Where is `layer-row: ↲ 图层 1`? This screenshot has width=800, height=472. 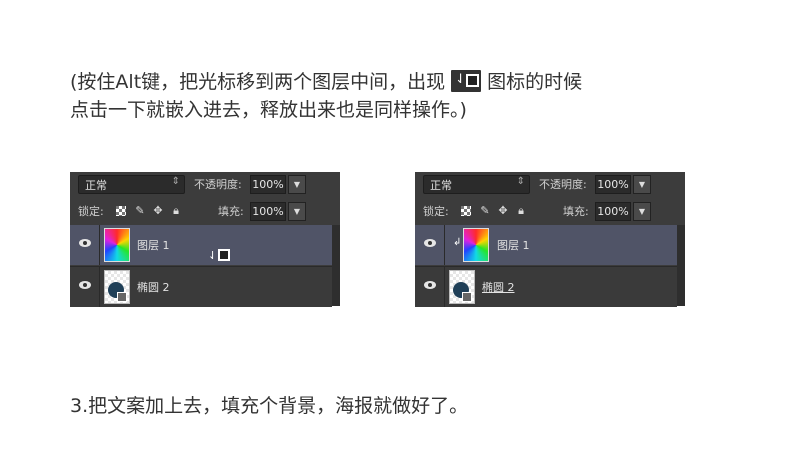 layer-row: ↲ 图层 1 is located at coordinates (546, 245).